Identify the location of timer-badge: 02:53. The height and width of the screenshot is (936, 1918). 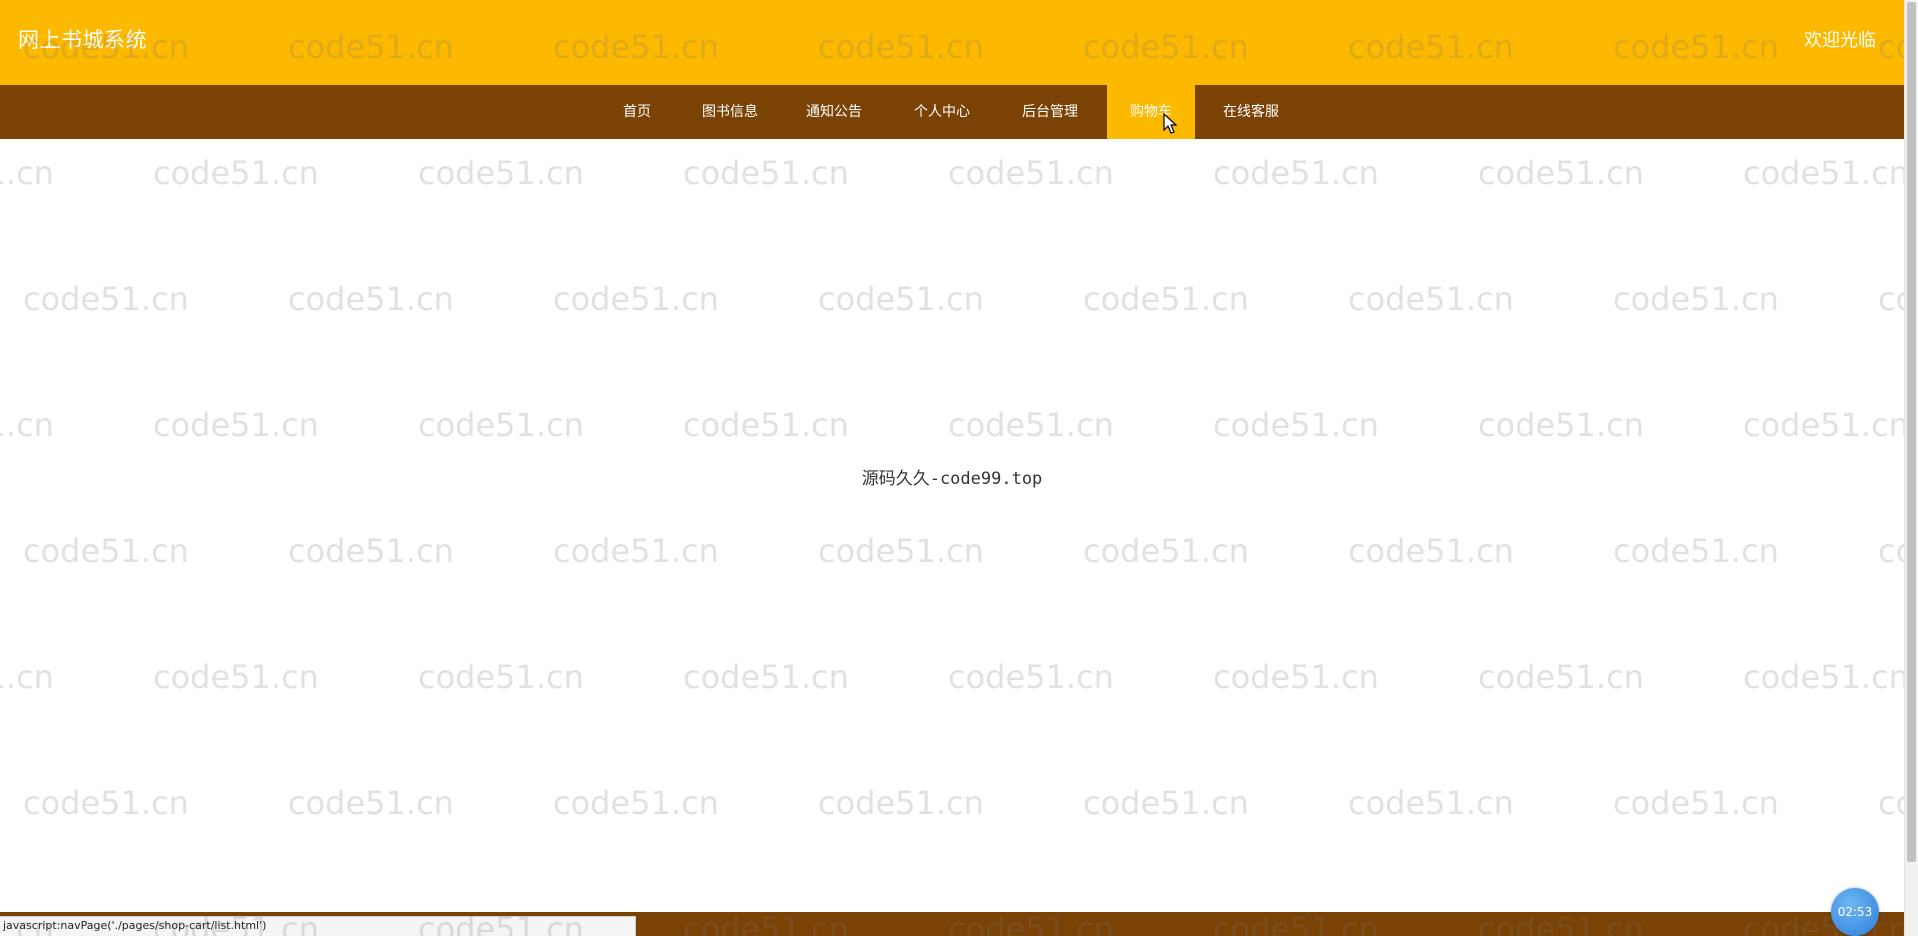
(1855, 912).